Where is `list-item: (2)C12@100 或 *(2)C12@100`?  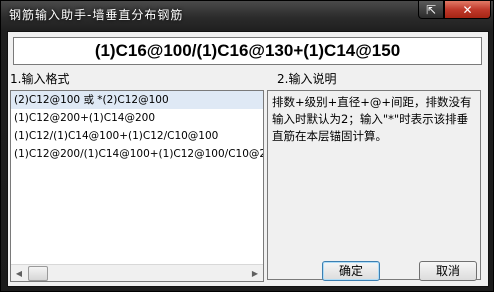
list-item: (2)C12@100 或 *(2)C12@100 is located at coordinates (137, 100).